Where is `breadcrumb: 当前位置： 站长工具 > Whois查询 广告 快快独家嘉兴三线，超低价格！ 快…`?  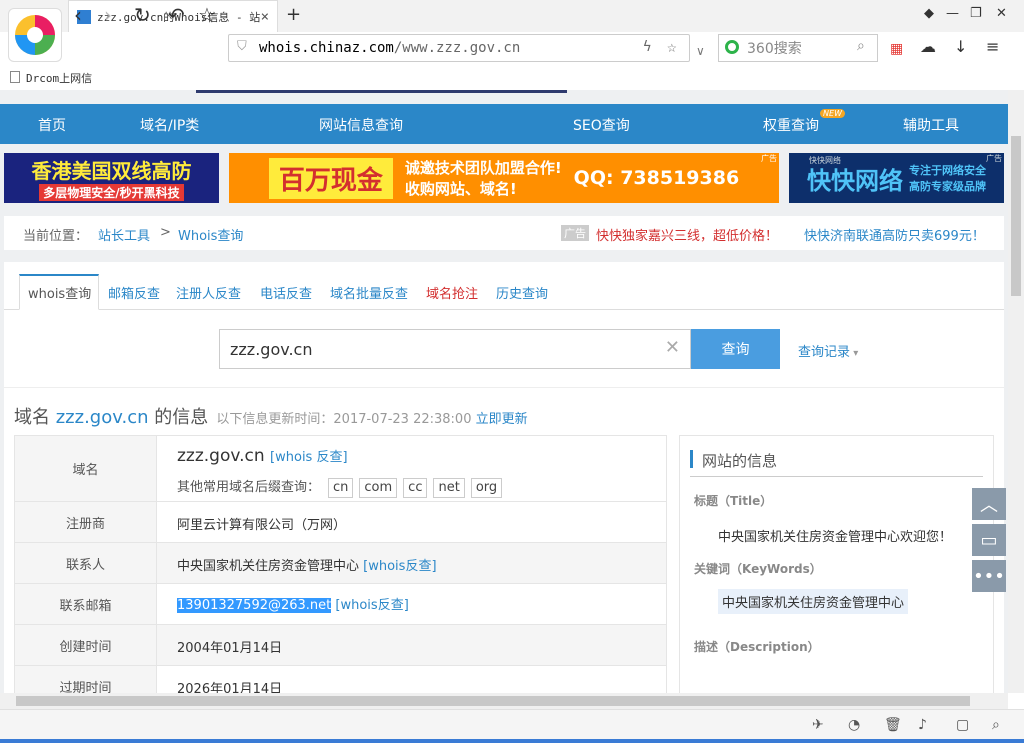 breadcrumb: 当前位置： 站长工具 > Whois查询 广告 快快独家嘉兴三线，超低价格！ 快… is located at coordinates (504, 233).